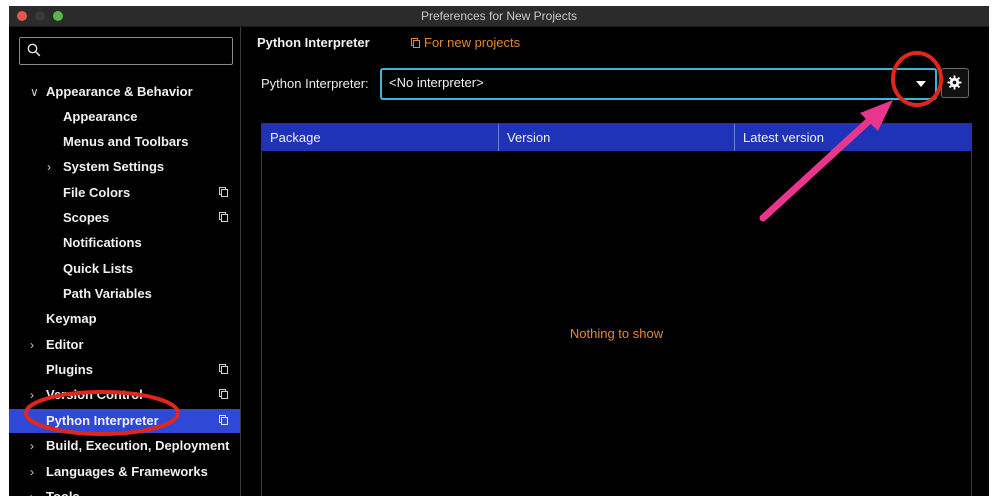  I want to click on annotation-arrow, so click(817, 168).